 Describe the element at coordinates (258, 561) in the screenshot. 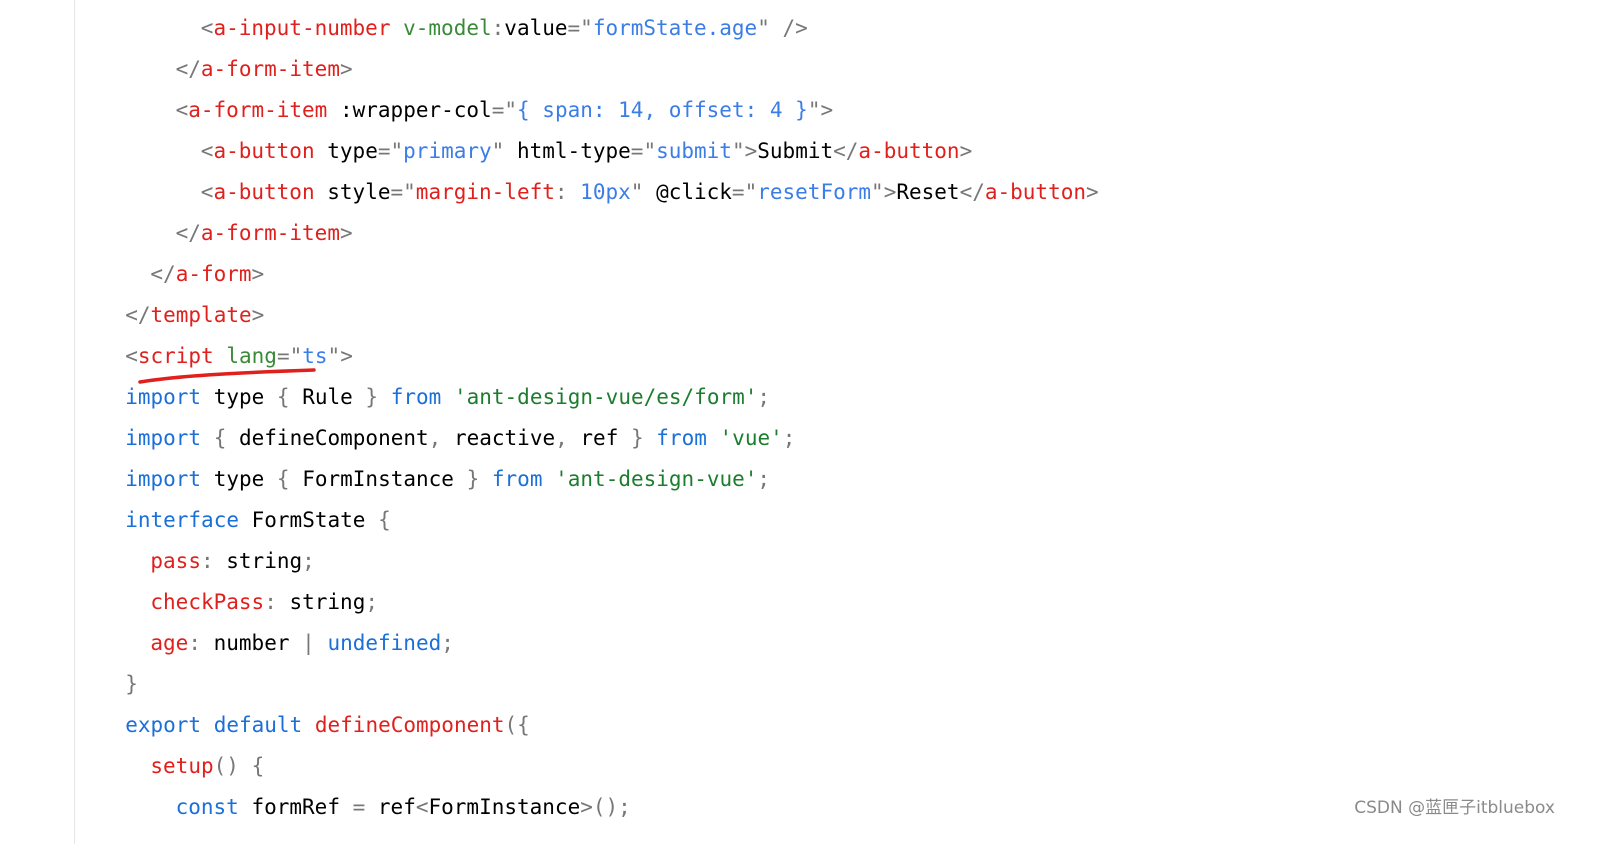

I see `code-token: string` at that location.